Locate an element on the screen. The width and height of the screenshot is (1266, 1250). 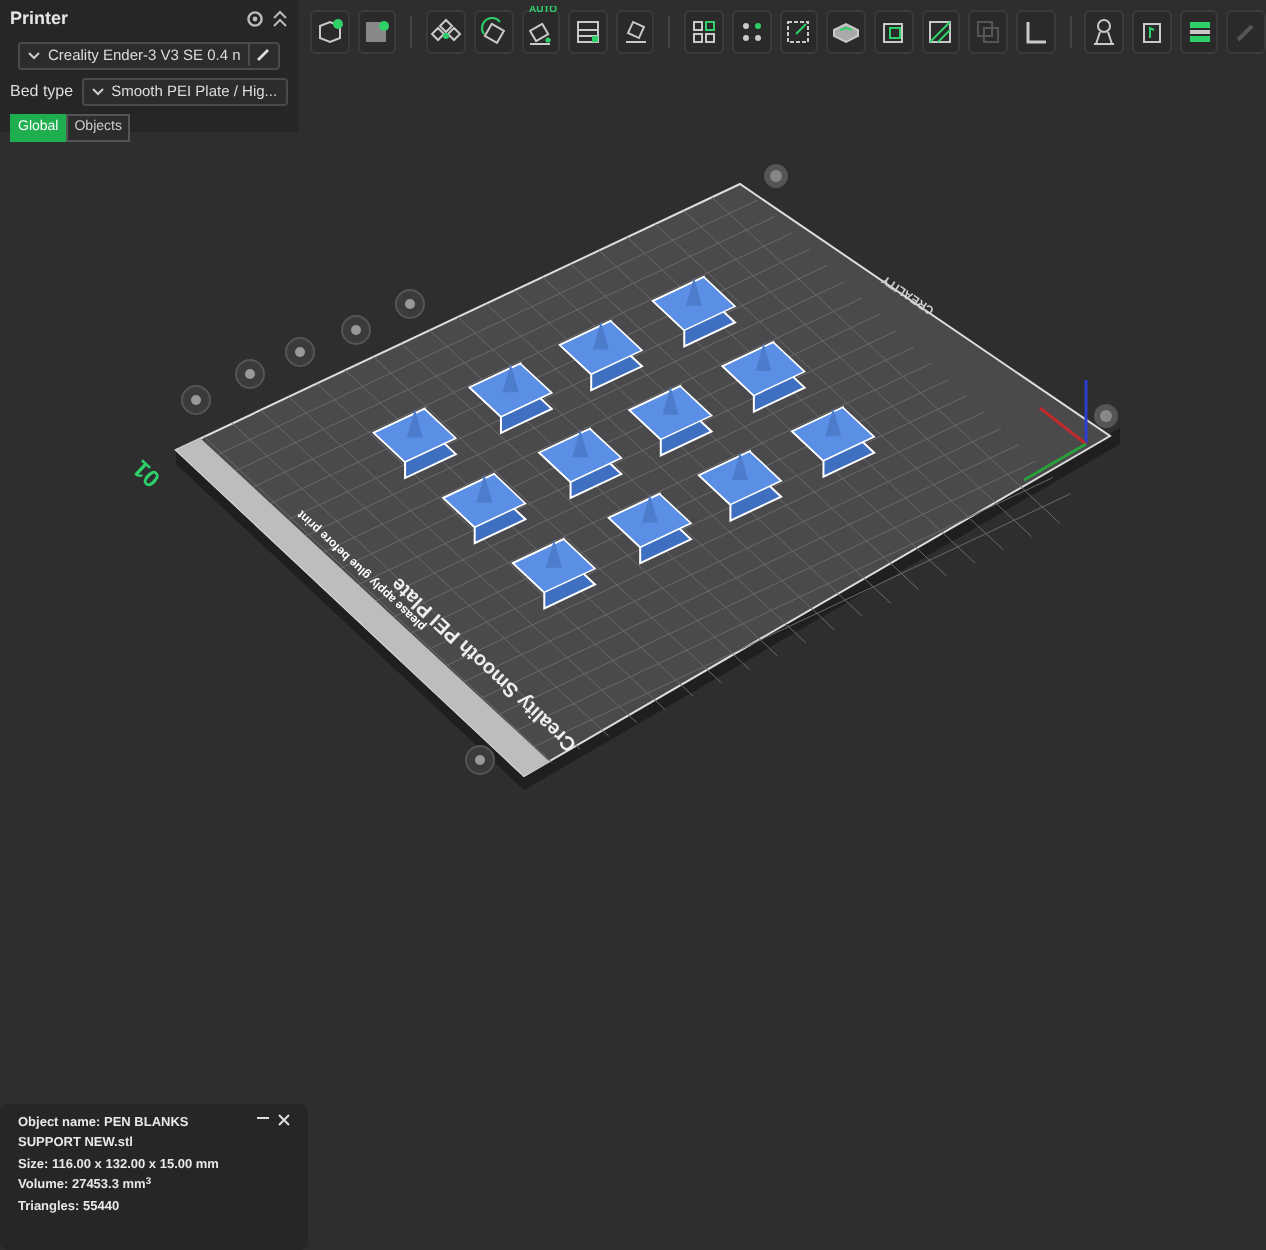
overlap-icon is located at coordinates (988, 32).